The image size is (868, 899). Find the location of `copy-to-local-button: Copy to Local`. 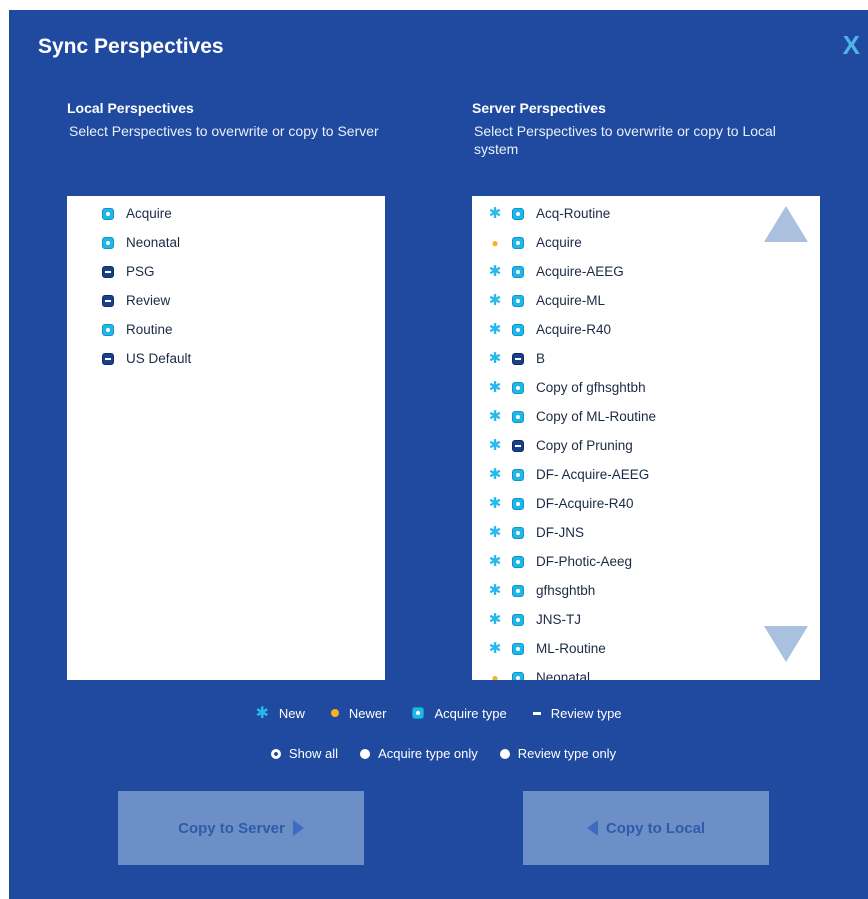

copy-to-local-button: Copy to Local is located at coordinates (646, 828).